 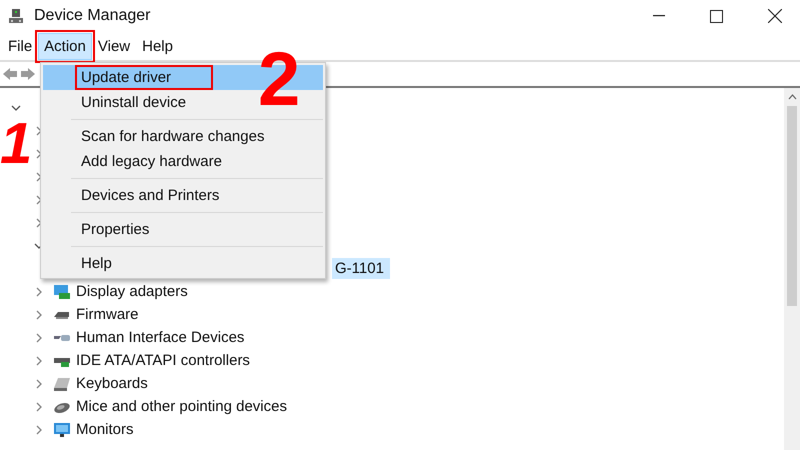 I want to click on tree-item: Firmware, so click(x=107, y=314).